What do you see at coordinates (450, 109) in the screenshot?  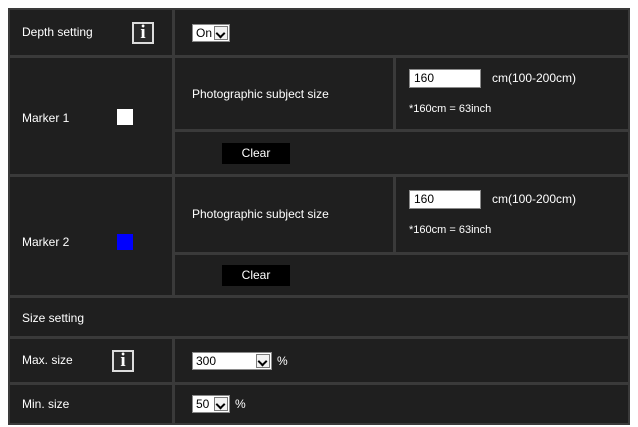 I see `marker1-size-note: *160cm = 63inch` at bounding box center [450, 109].